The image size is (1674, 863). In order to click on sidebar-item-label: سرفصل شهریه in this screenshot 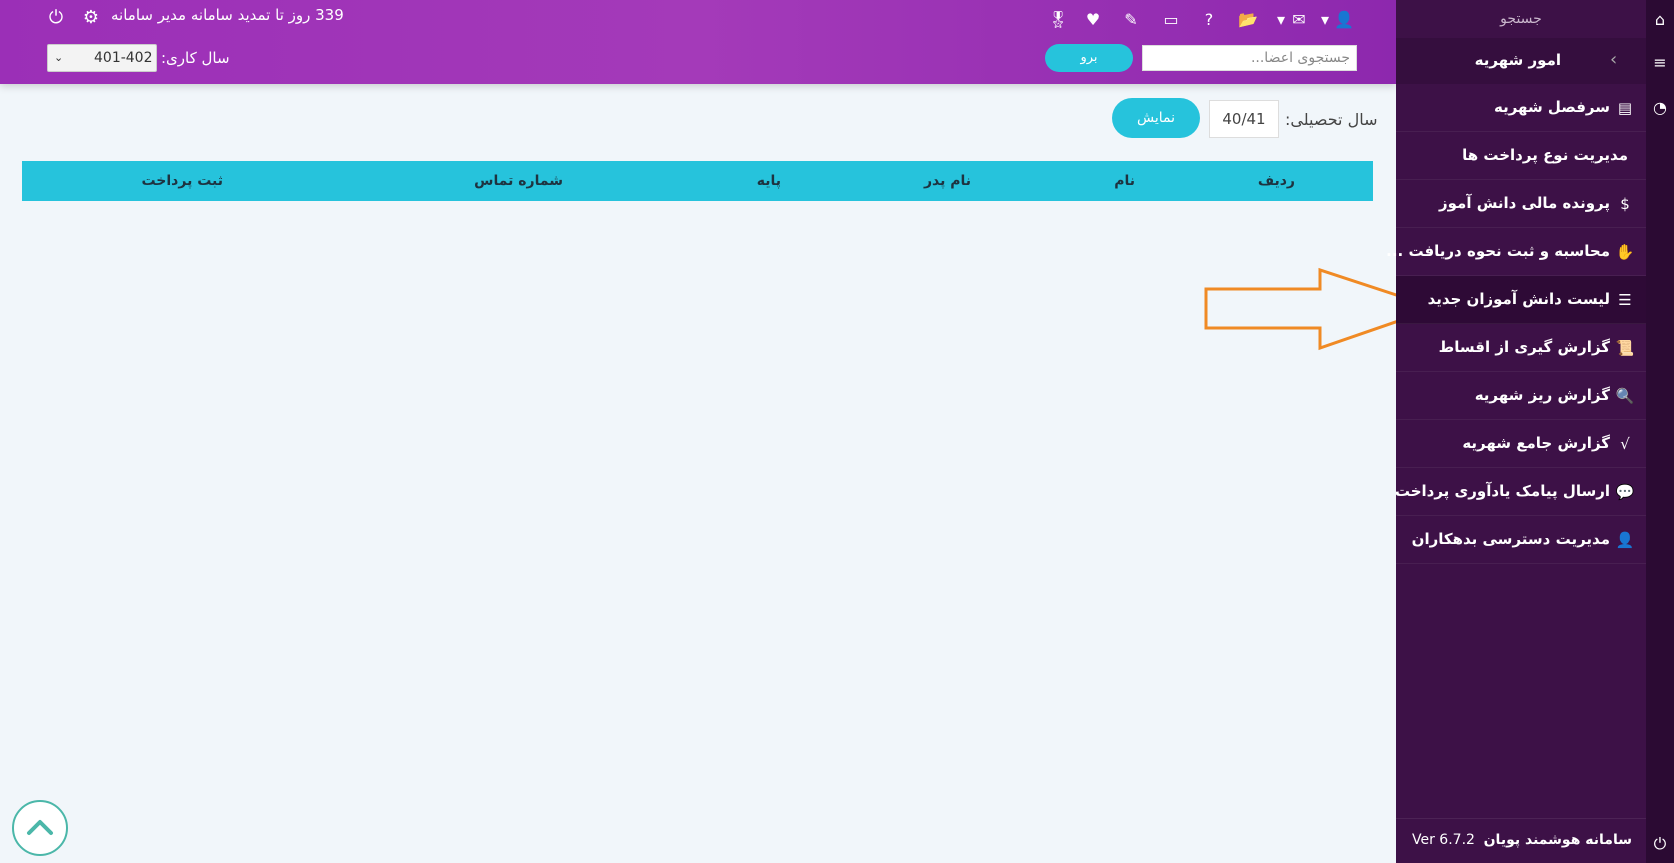, I will do `click(1551, 107)`.